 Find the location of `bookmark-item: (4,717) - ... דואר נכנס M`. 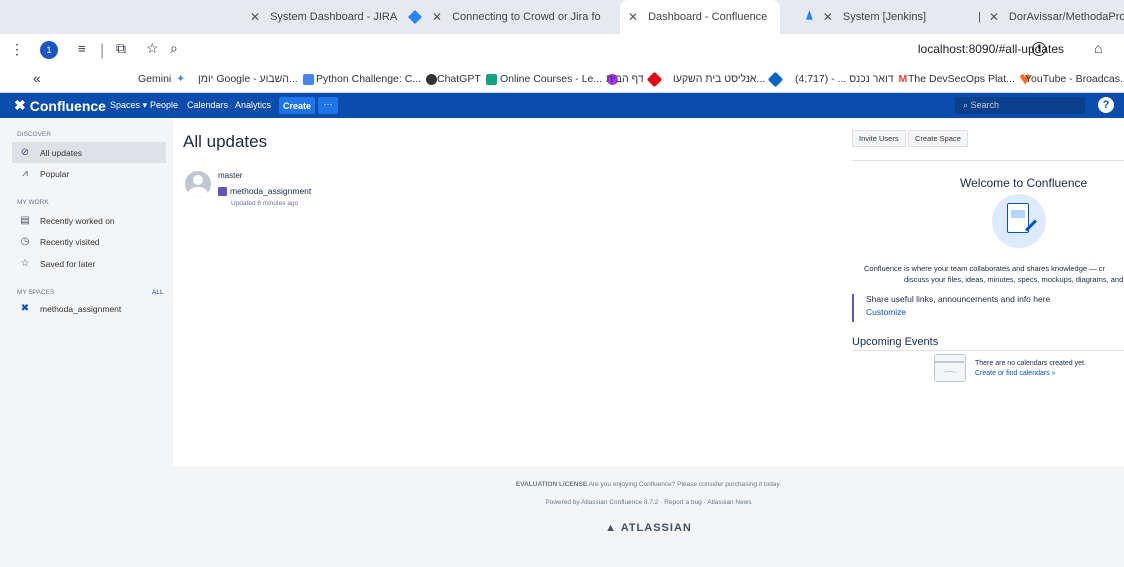

bookmark-item: (4,717) - ... דואר נכנס M is located at coordinates (851, 79).